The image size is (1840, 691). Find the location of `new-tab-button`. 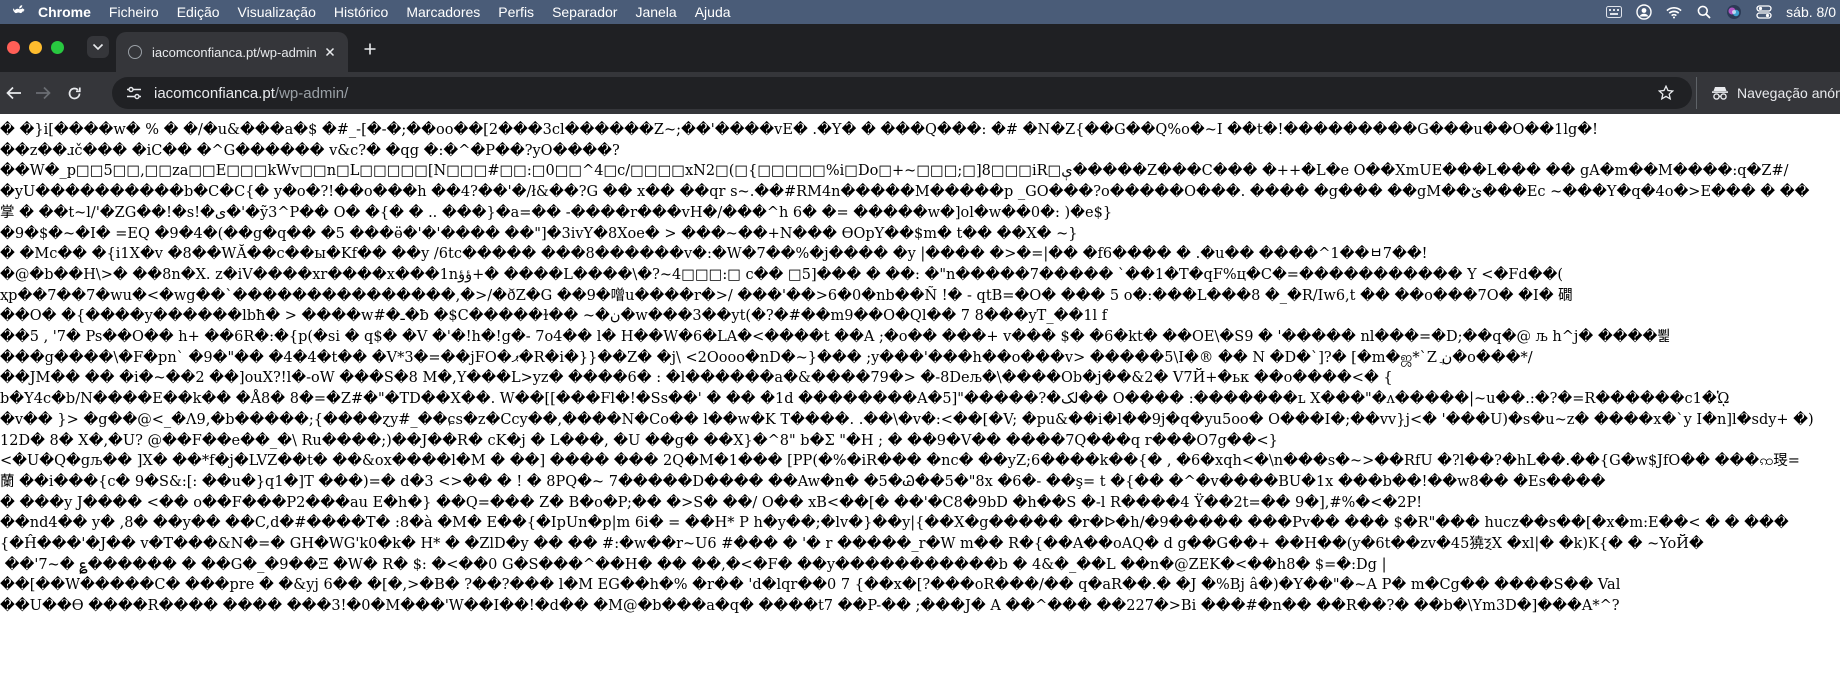

new-tab-button is located at coordinates (370, 49).